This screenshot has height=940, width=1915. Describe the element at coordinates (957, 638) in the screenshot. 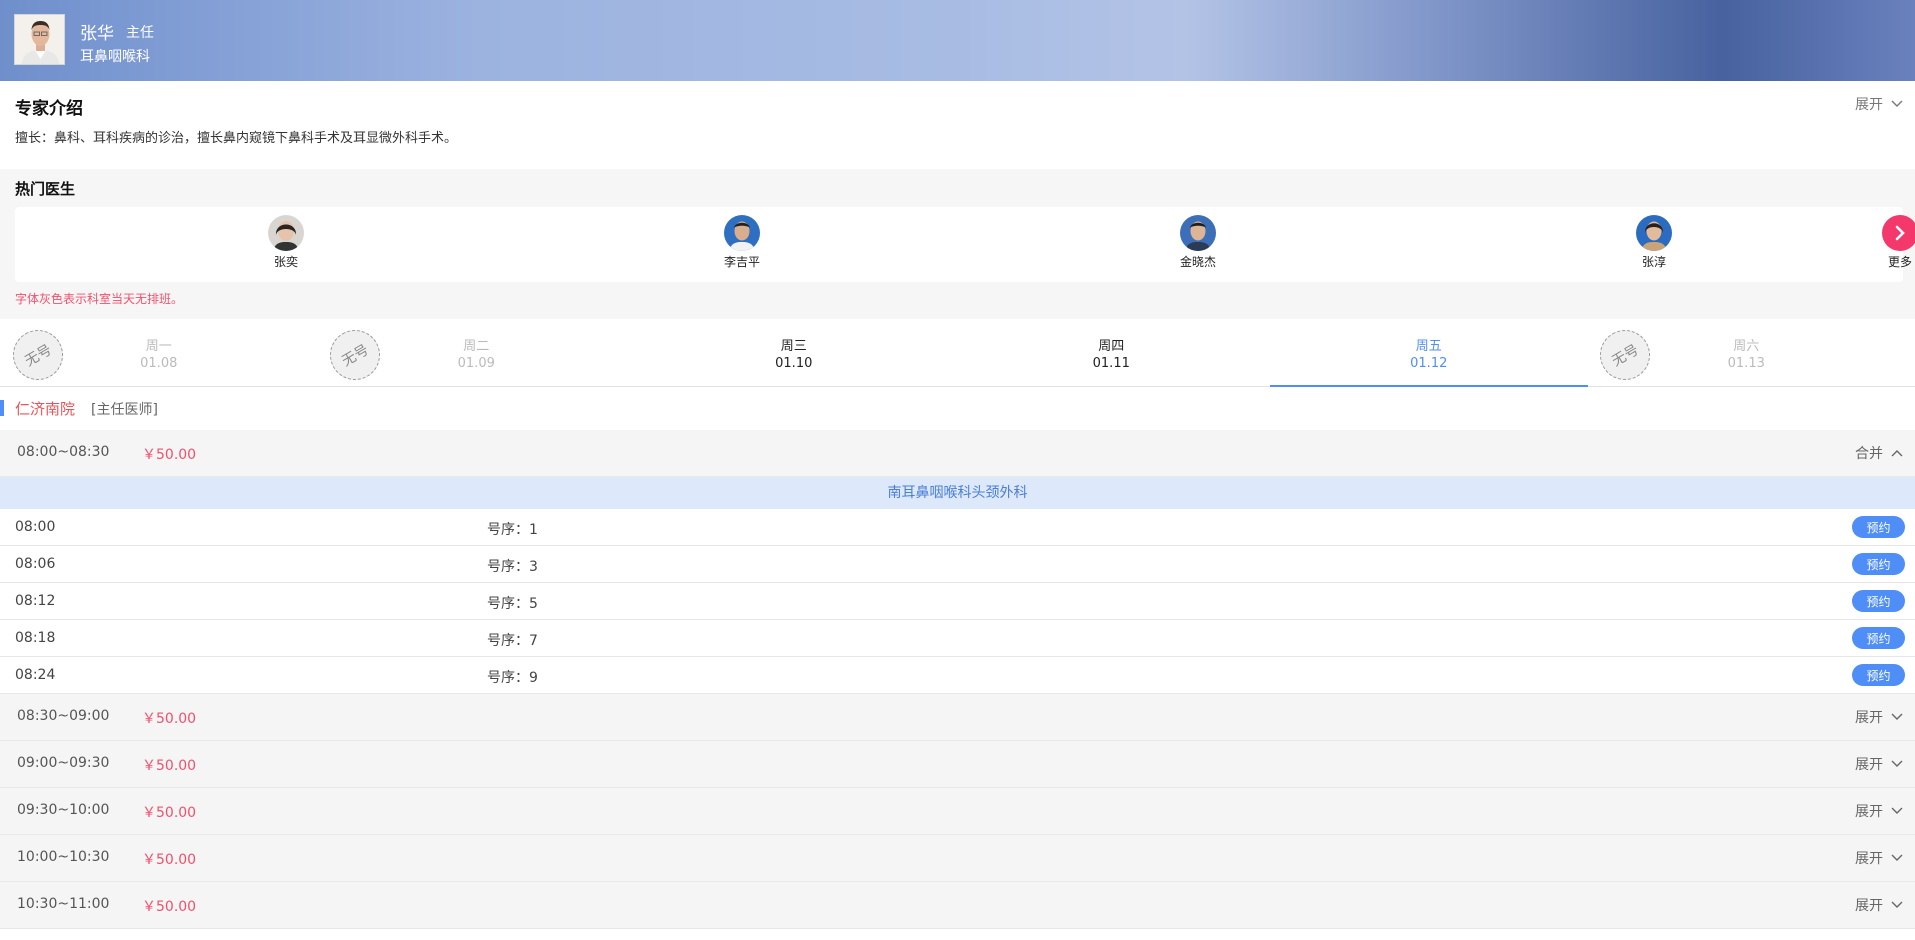

I see `appointment-row: 08:18 号序：7 预约` at that location.